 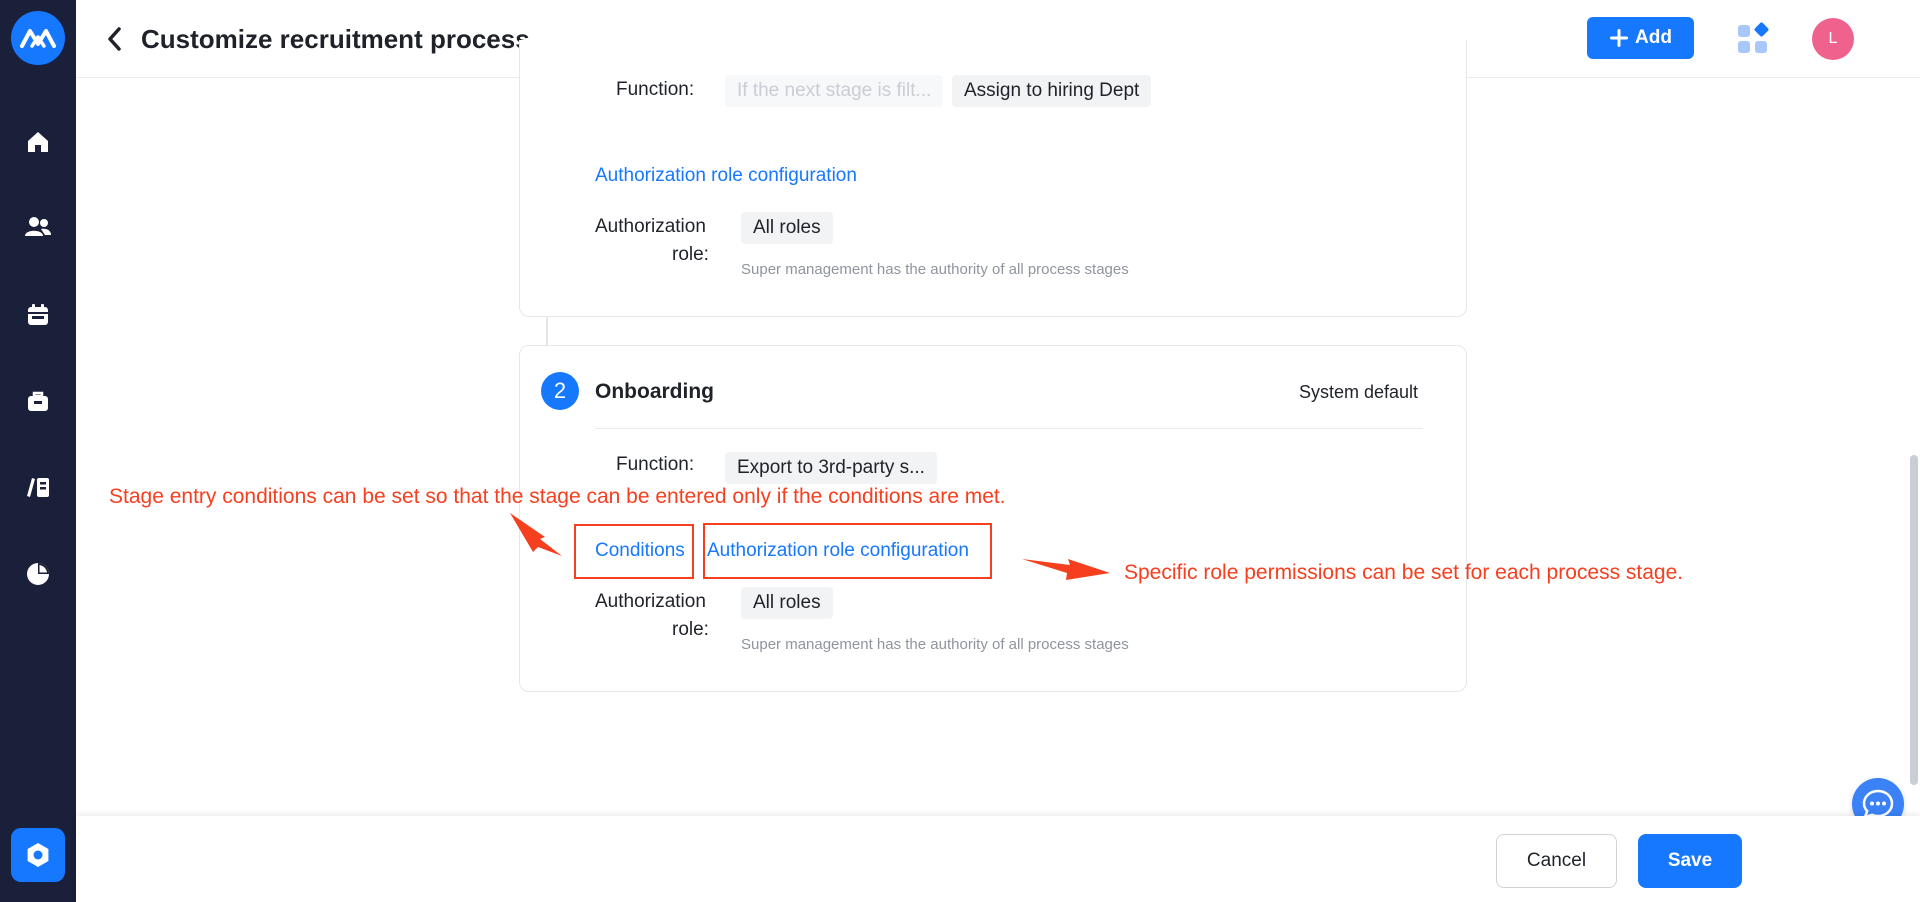 I want to click on cancel-button: Cancel, so click(x=1556, y=861).